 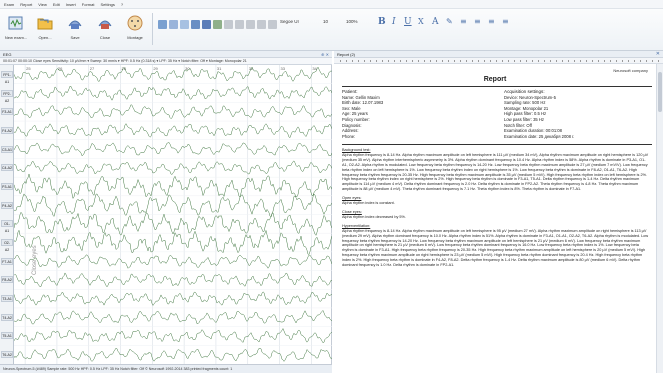 What do you see at coordinates (7, 77) in the screenshot?
I see `channel-label: FP1-A1` at bounding box center [7, 77].